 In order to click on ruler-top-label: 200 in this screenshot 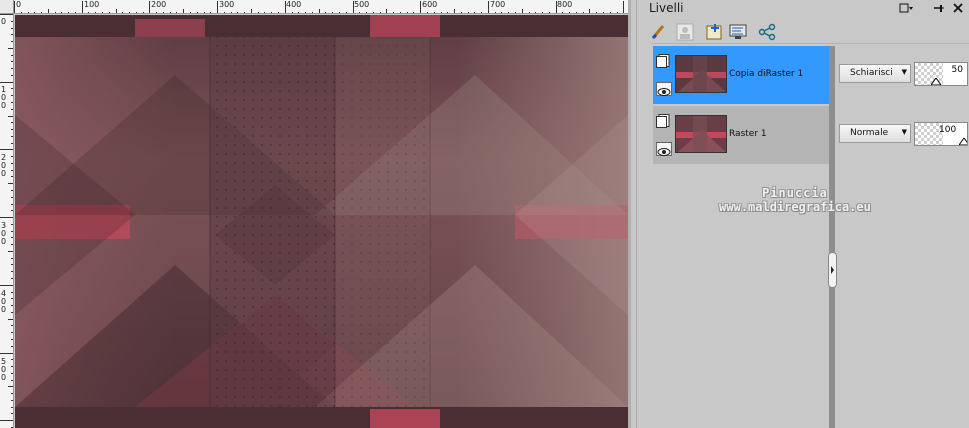, I will do `click(159, 4)`.